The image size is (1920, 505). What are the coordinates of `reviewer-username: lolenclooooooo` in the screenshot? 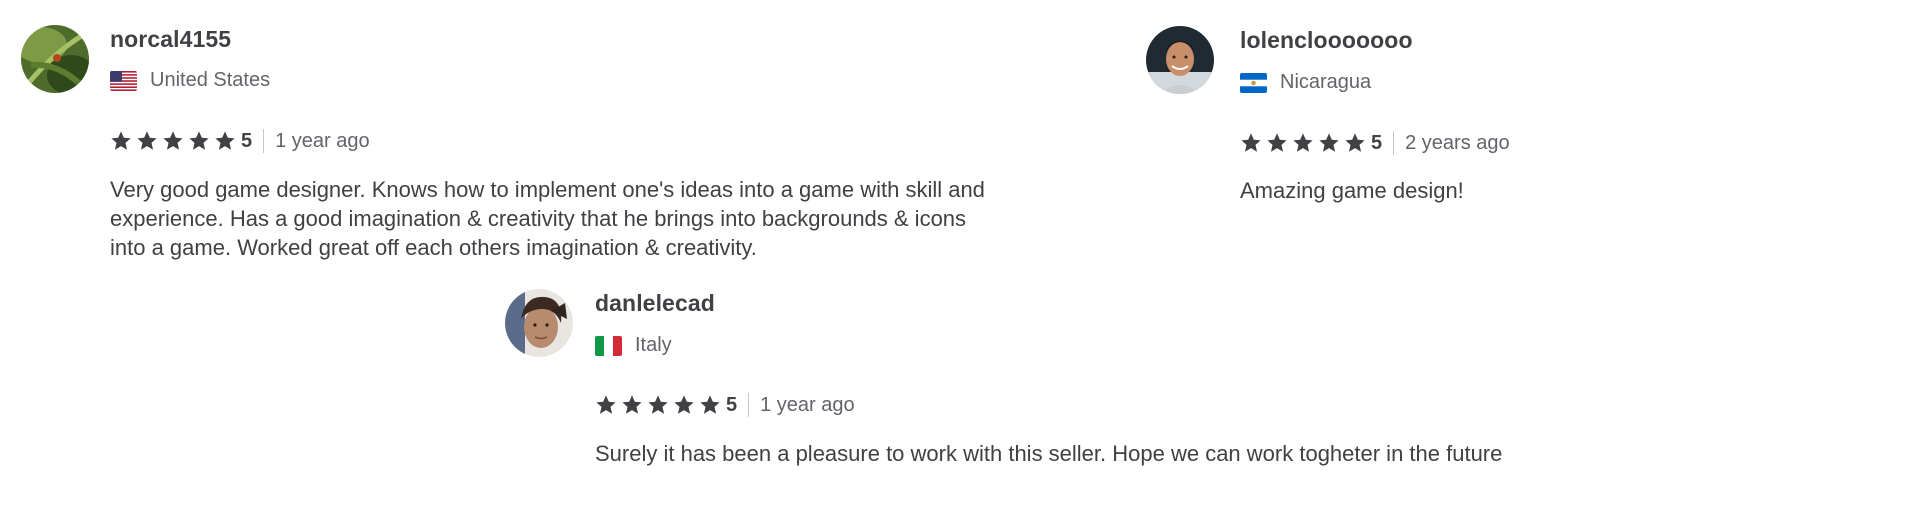 It's located at (1326, 40).